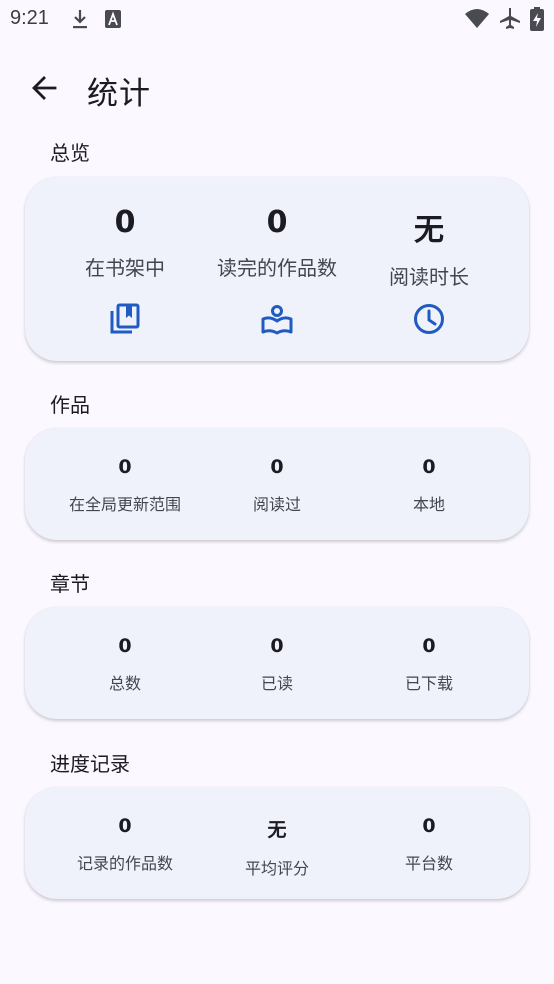 The image size is (554, 984). What do you see at coordinates (29, 18) in the screenshot?
I see `status-time: 9:21` at bounding box center [29, 18].